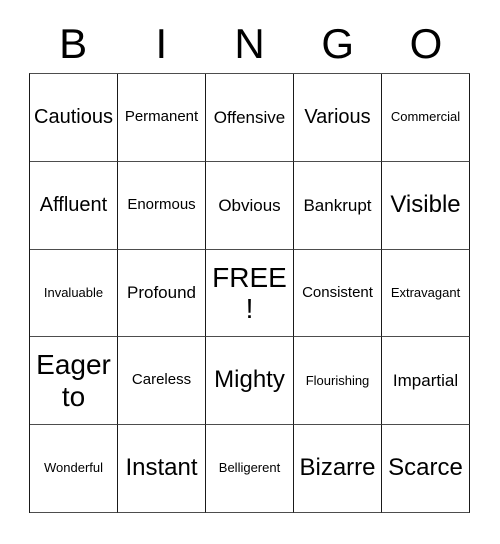 The width and height of the screenshot is (500, 544). I want to click on bingo-cell-label: Enormous, so click(161, 204).